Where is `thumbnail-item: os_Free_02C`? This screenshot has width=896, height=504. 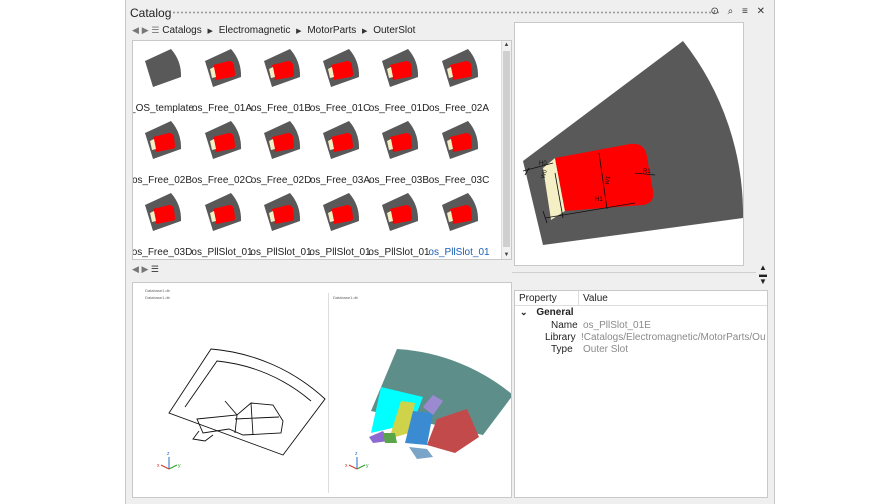
thumbnail-item: os_Free_02C is located at coordinates (222, 154).